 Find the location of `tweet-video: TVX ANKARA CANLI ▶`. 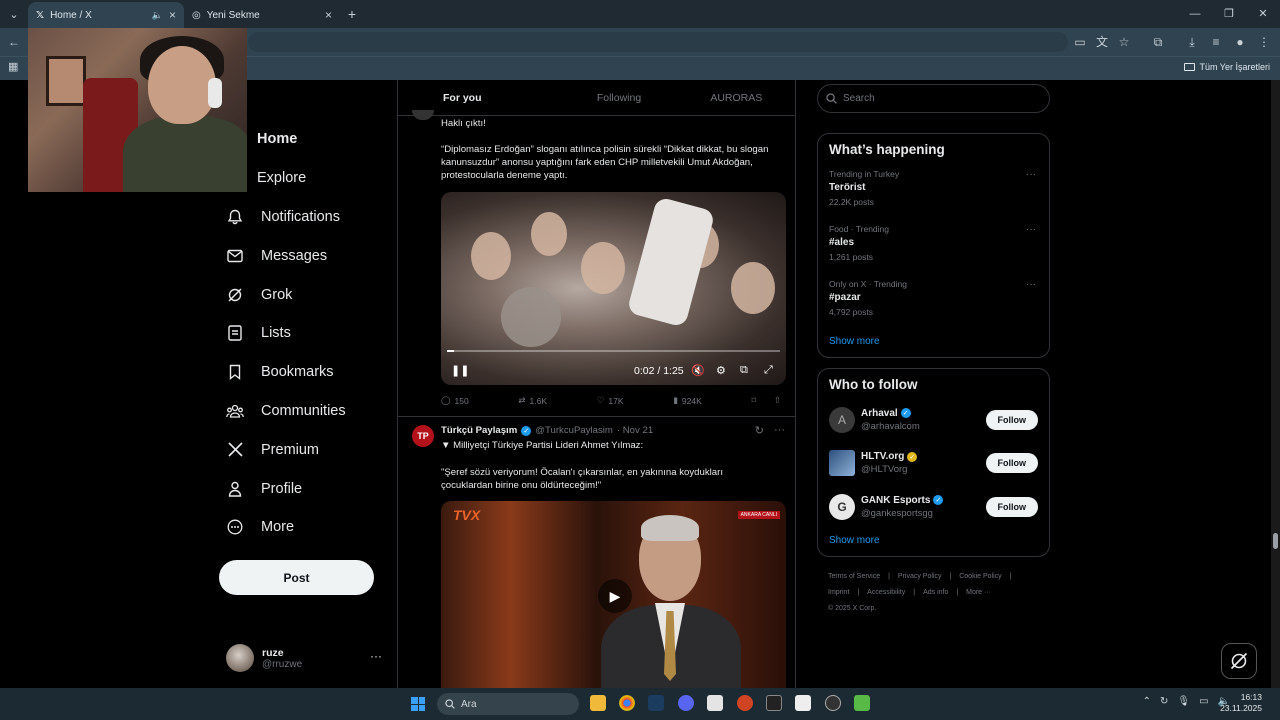

tweet-video: TVX ANKARA CANLI ▶ is located at coordinates (613, 594).